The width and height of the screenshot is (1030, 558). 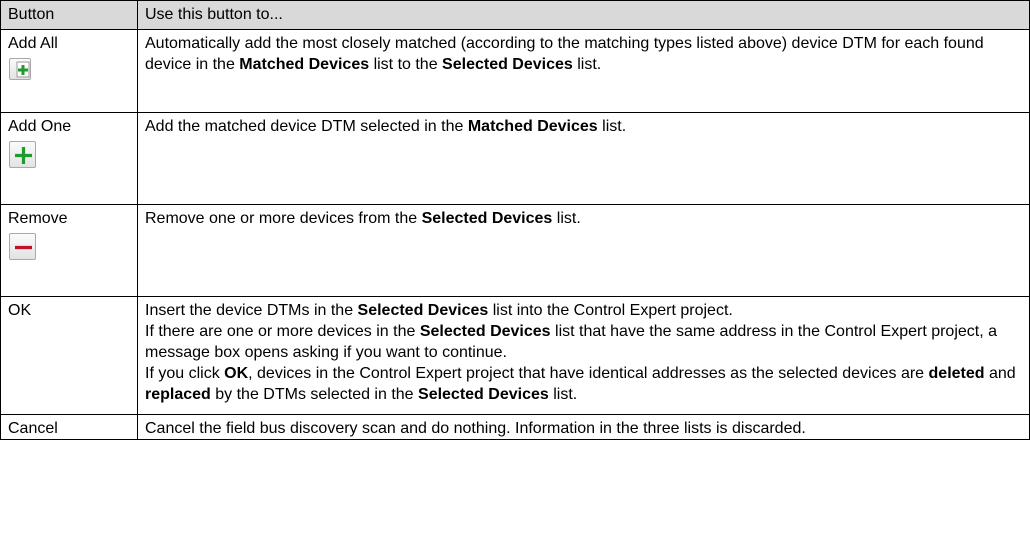 I want to click on button-name: Add All, so click(x=33, y=43).